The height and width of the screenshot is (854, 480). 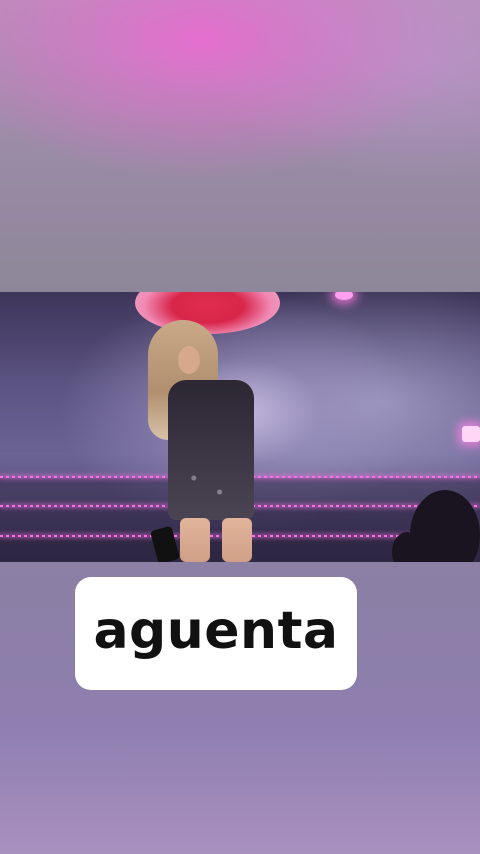 What do you see at coordinates (216, 630) in the screenshot?
I see `caption-text: aguenta` at bounding box center [216, 630].